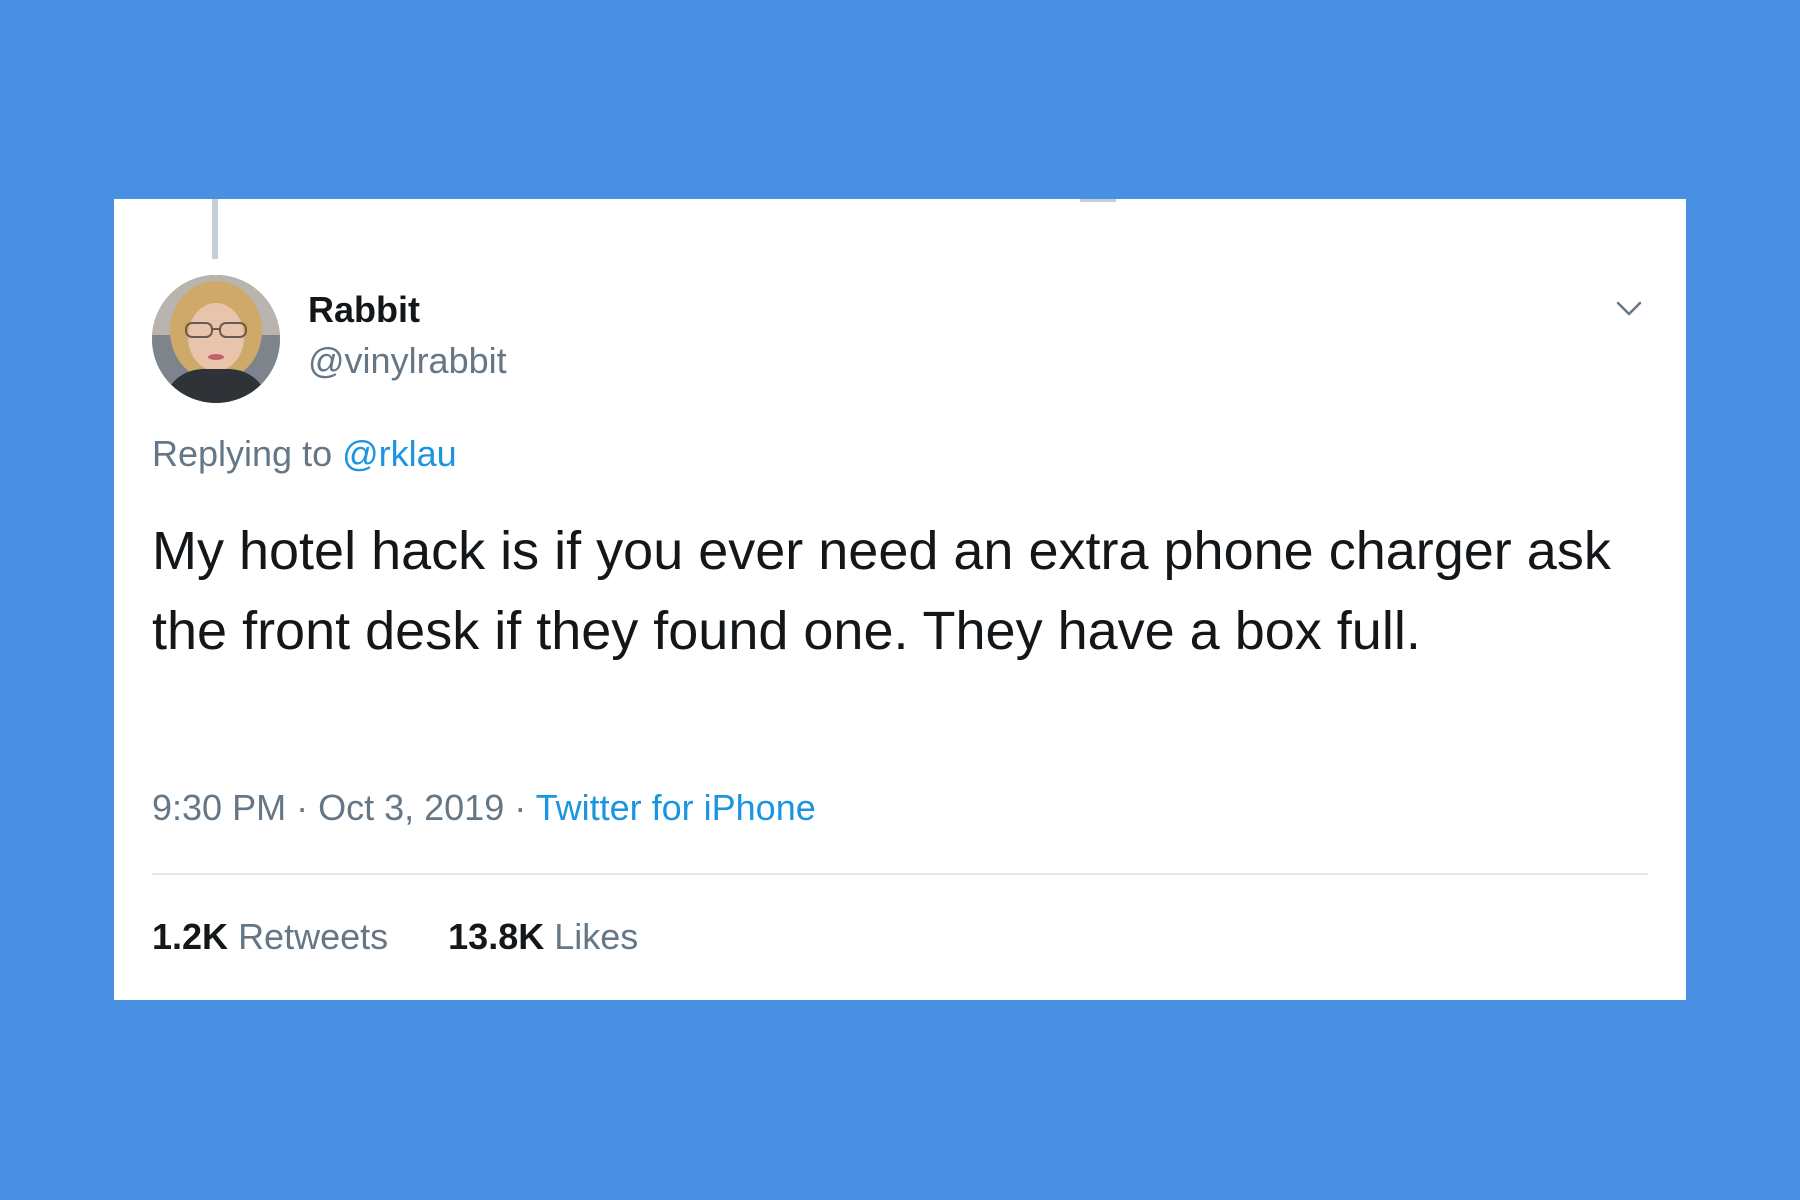 This screenshot has height=1200, width=1800. I want to click on likes-label: Likes, so click(596, 936).